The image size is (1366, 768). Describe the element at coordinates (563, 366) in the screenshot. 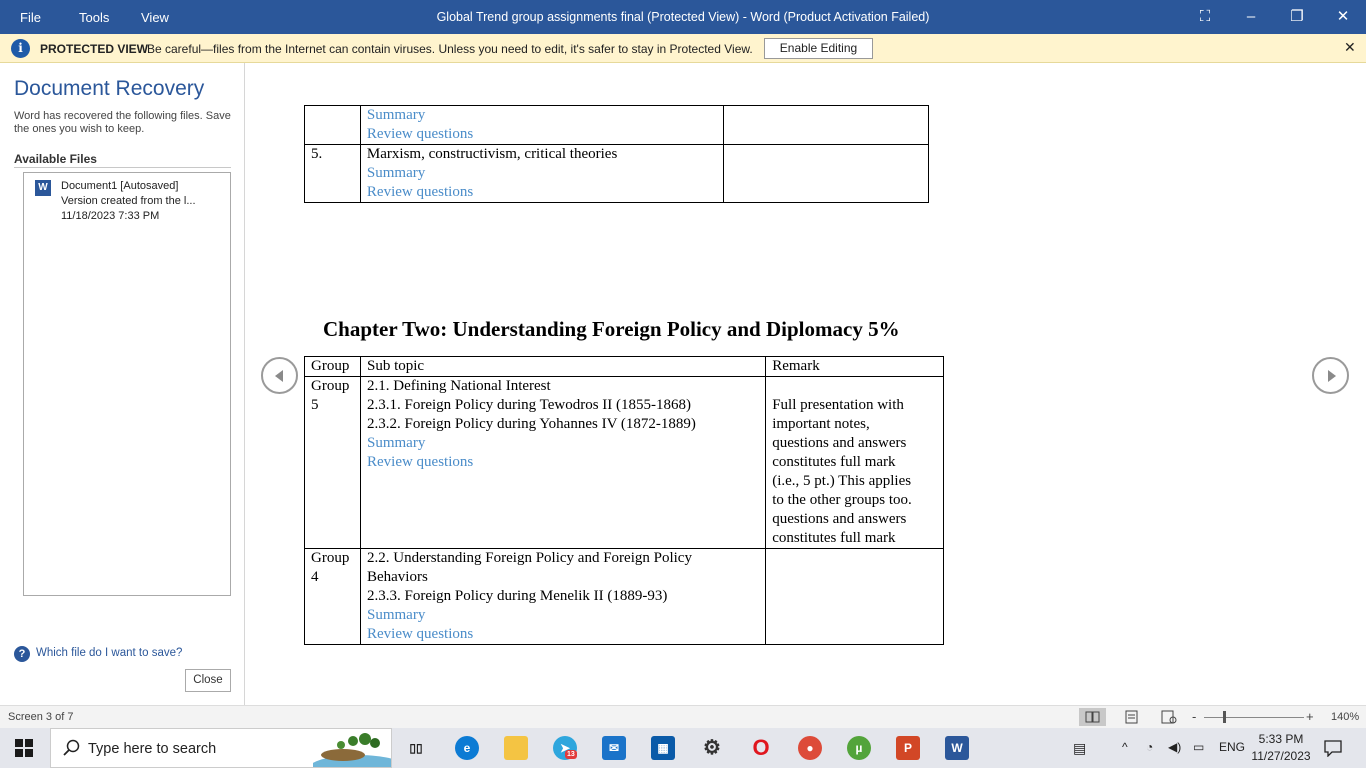

I see `header-subtopic: Sub topic` at that location.